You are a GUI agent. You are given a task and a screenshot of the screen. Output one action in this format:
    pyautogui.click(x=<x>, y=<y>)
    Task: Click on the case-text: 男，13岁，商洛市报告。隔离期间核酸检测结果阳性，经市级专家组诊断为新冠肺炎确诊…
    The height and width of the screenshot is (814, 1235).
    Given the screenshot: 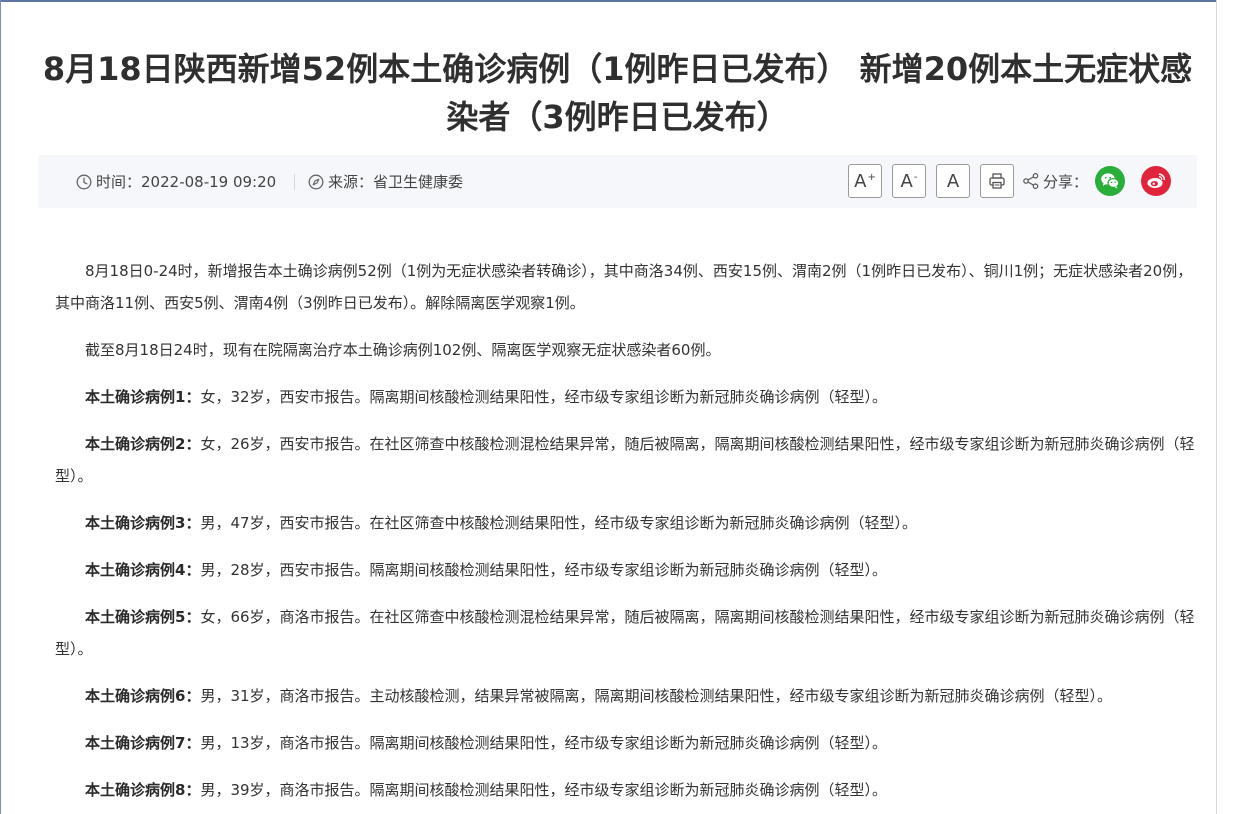 What is the action you would take?
    pyautogui.click(x=544, y=743)
    